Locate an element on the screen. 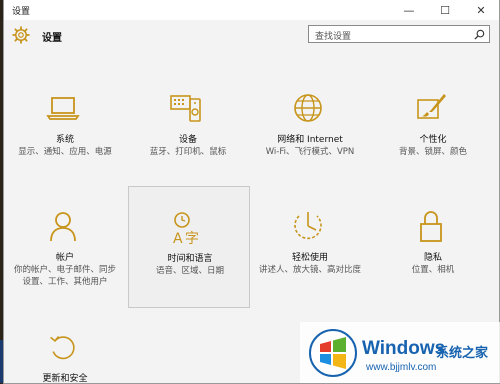 Image resolution: width=500 pixels, height=384 pixels. tile-name: 更新和安全 is located at coordinates (65, 379).